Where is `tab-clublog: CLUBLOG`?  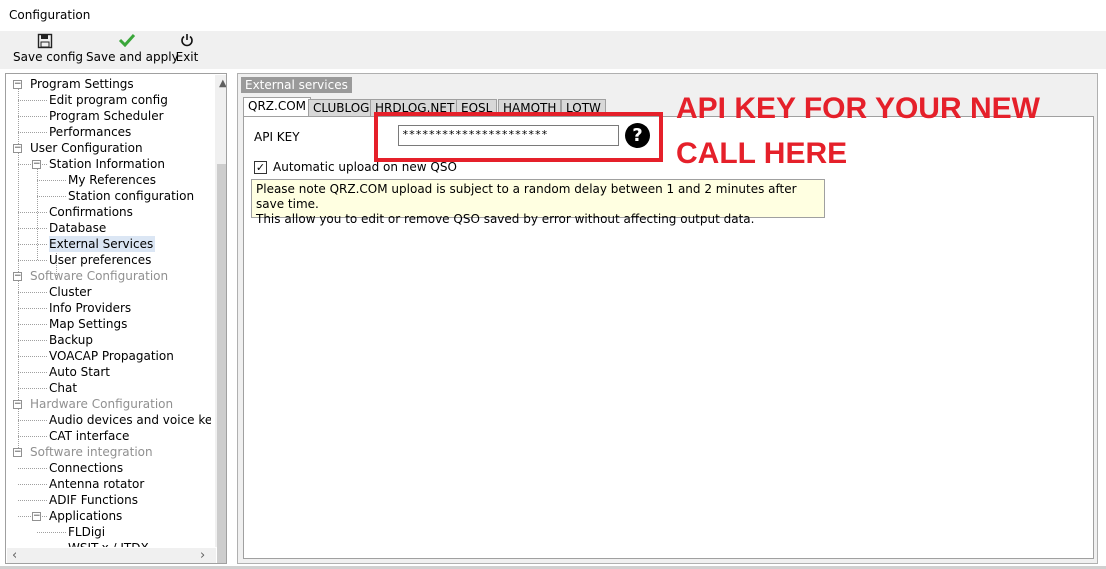 tab-clublog: CLUBLOG is located at coordinates (341, 108).